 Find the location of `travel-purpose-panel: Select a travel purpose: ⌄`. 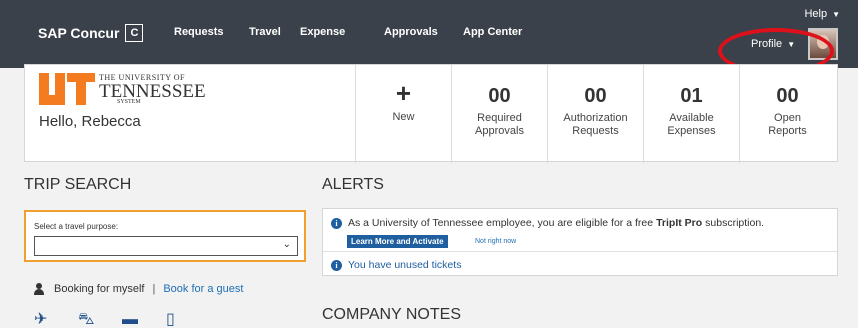

travel-purpose-panel: Select a travel purpose: ⌄ is located at coordinates (165, 236).